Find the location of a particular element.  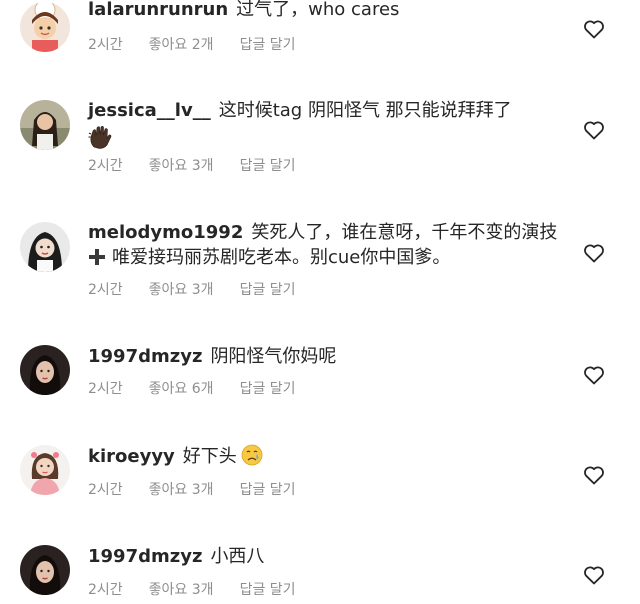

like-count: 좋아요 2개 is located at coordinates (181, 45).